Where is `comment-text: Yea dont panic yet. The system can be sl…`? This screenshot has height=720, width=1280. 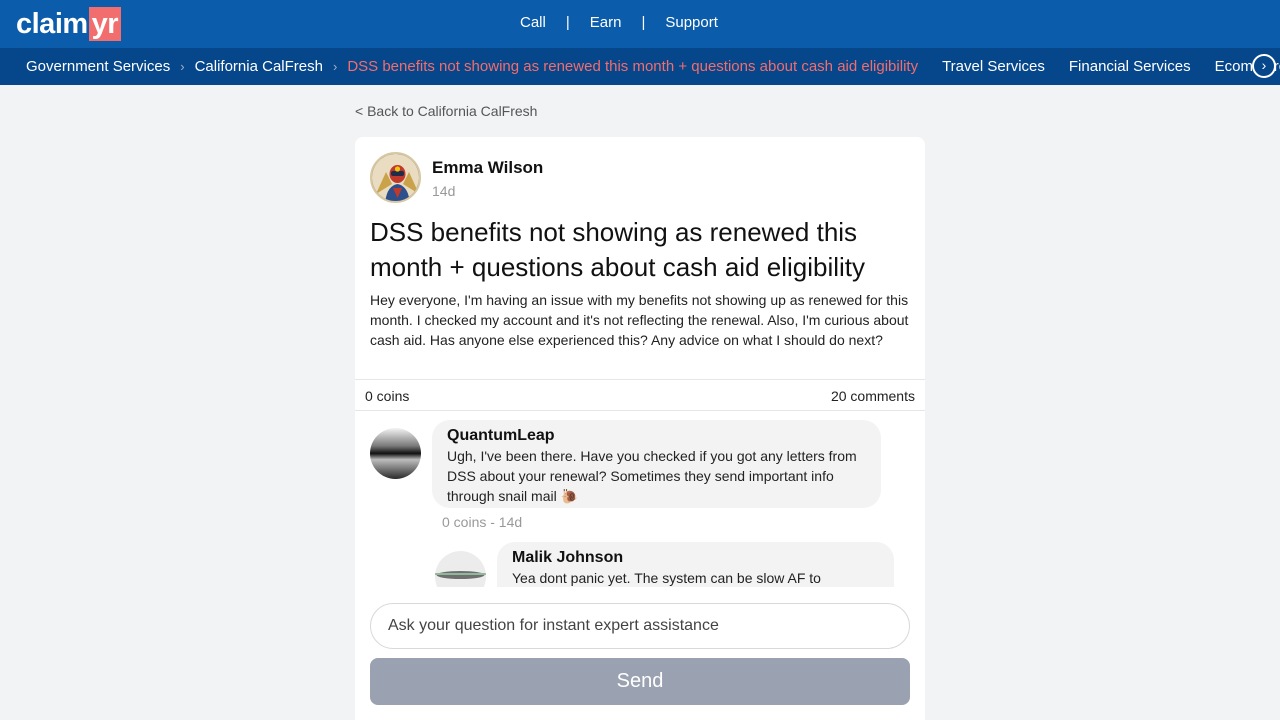
comment-text: Yea dont panic yet. The system can be sl… is located at coordinates (666, 578).